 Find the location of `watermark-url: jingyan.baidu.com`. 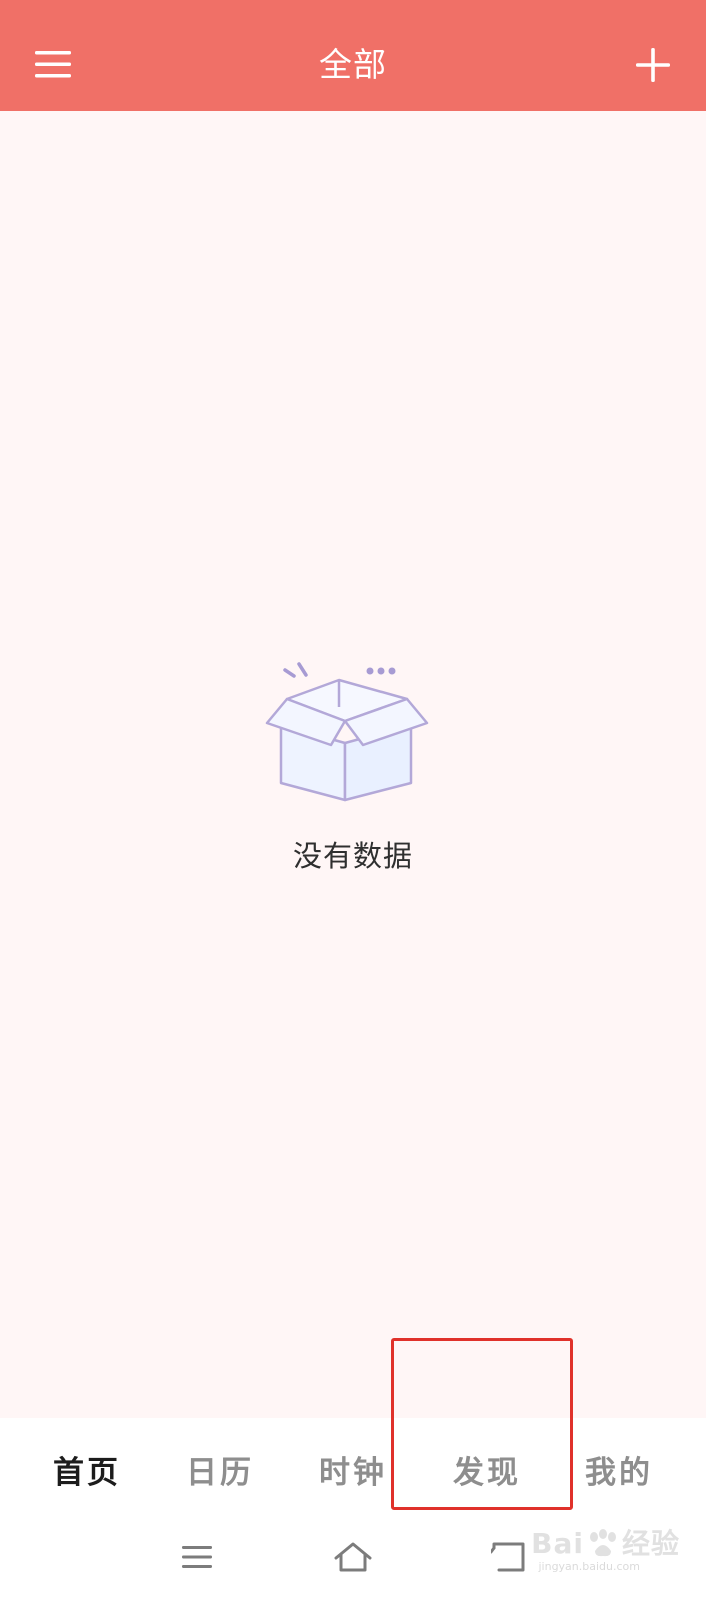

watermark-url: jingyan.baidu.com is located at coordinates (589, 1566).